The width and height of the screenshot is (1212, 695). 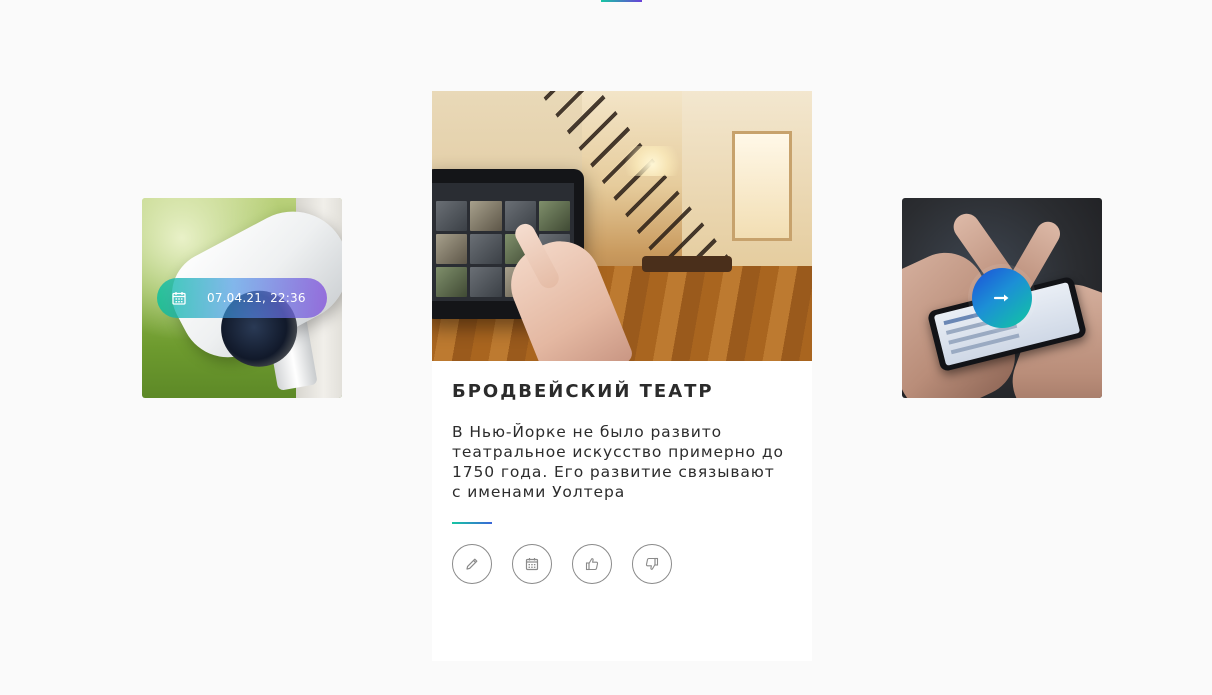 I want to click on dislike-button, so click(x=652, y=564).